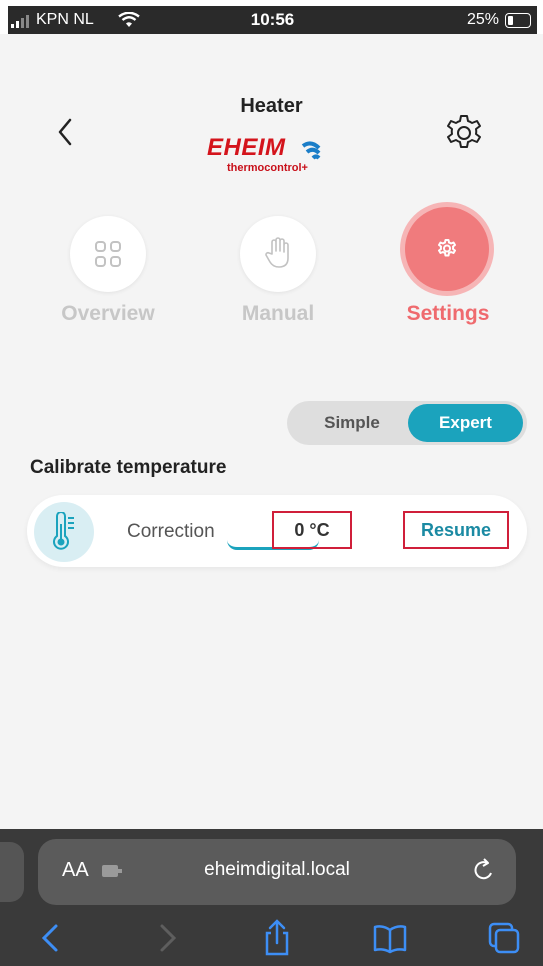 Image resolution: width=543 pixels, height=966 pixels. I want to click on grid-icon, so click(108, 254).